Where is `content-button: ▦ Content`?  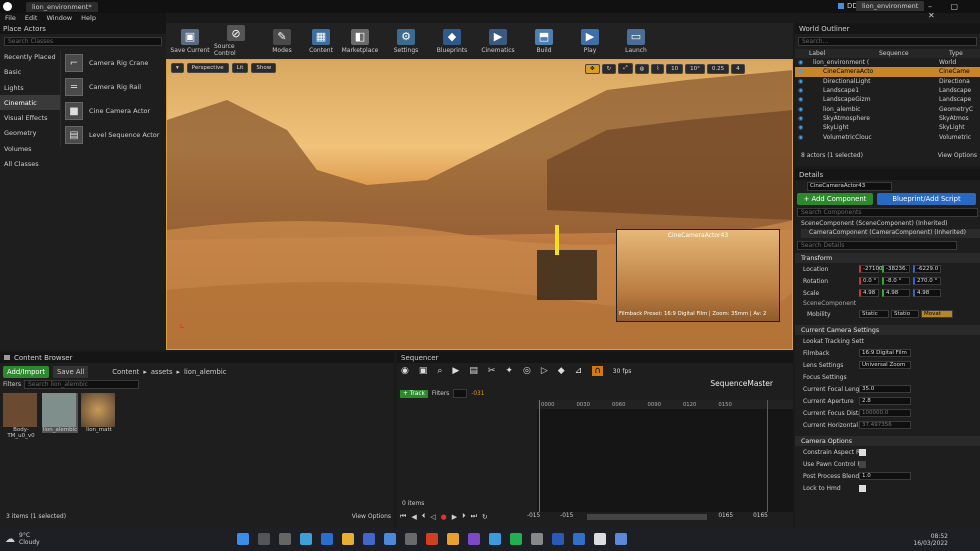 content-button: ▦ Content is located at coordinates (321, 41).